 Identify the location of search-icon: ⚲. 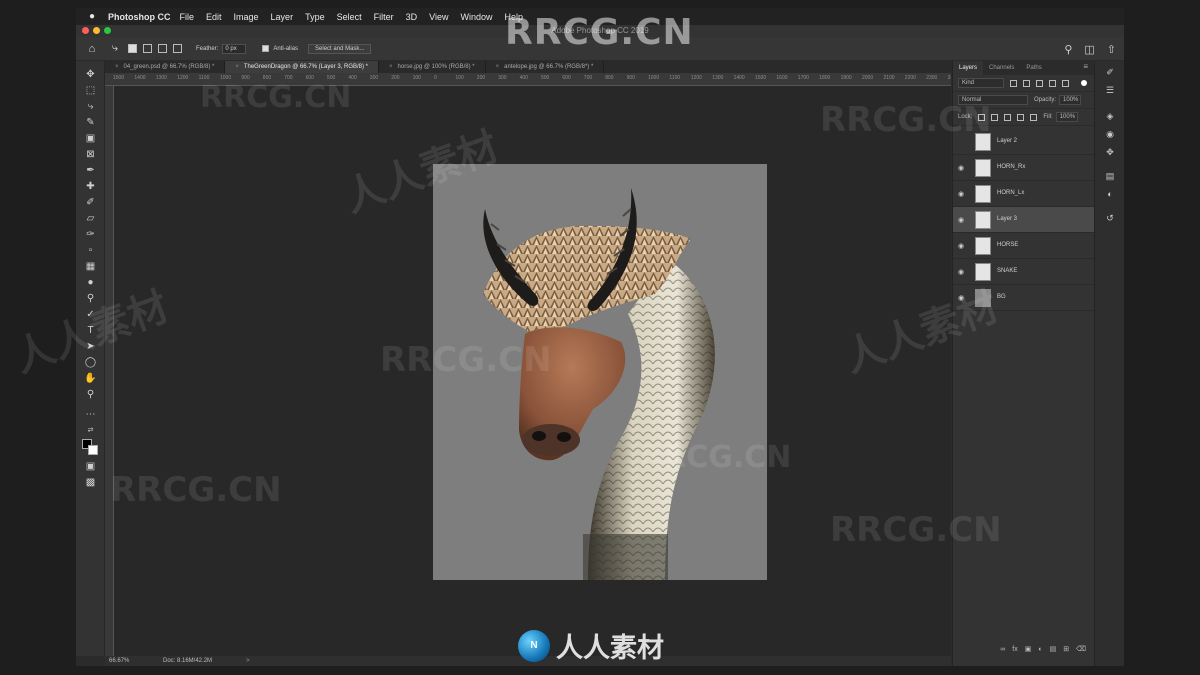
(1068, 49).